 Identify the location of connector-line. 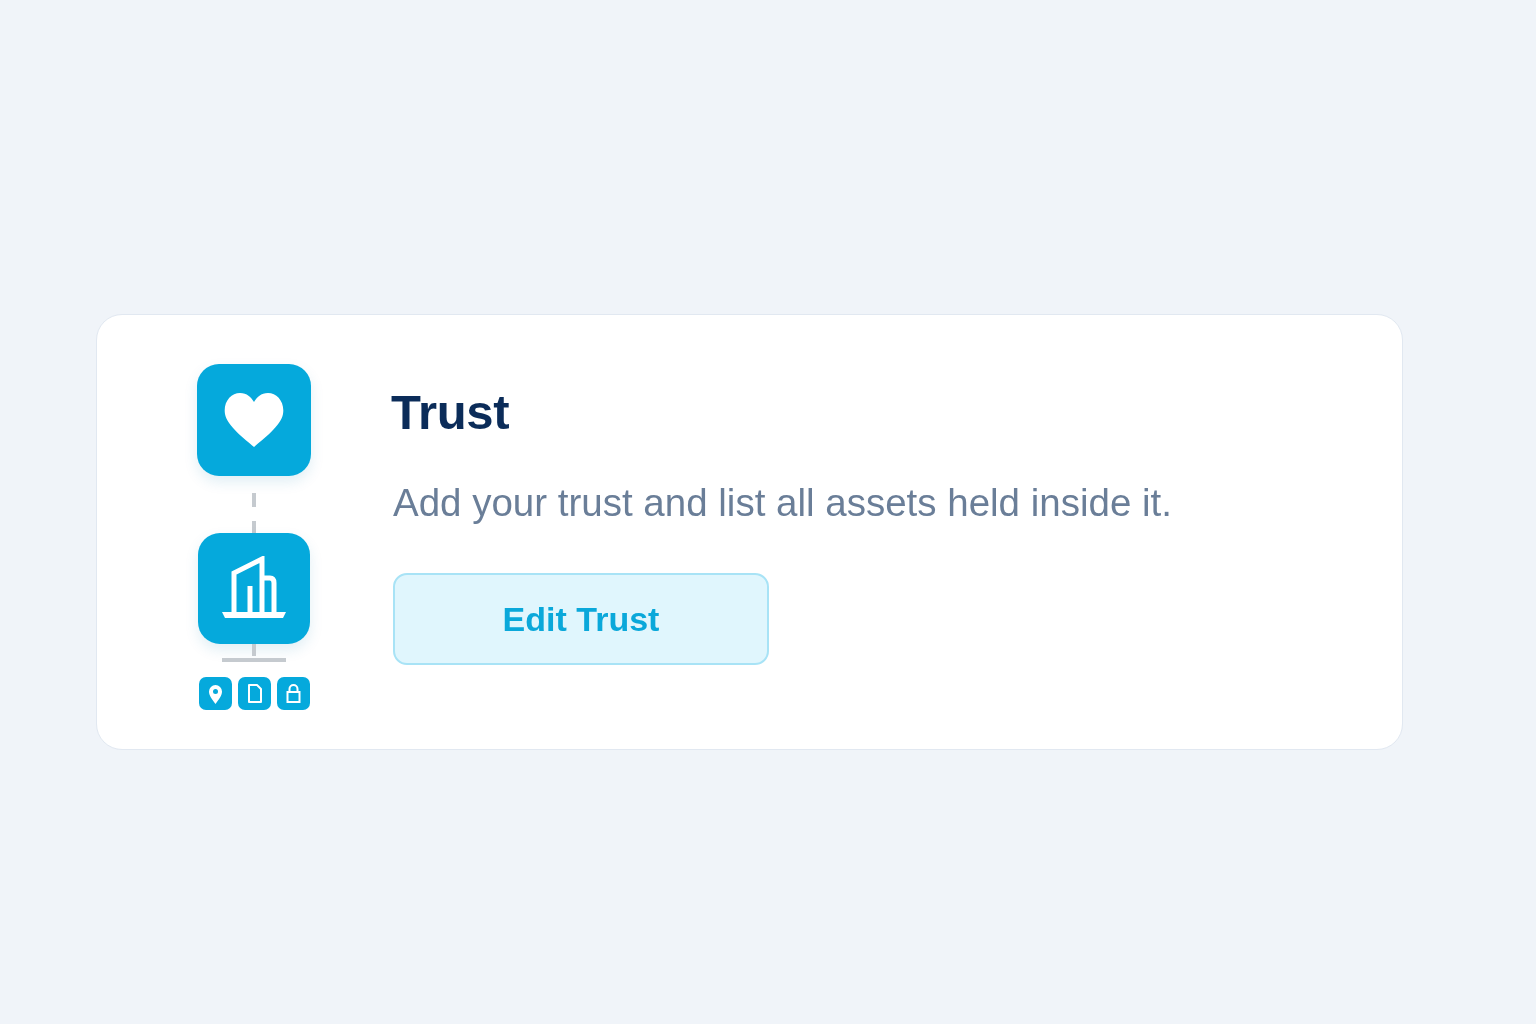
(254, 653).